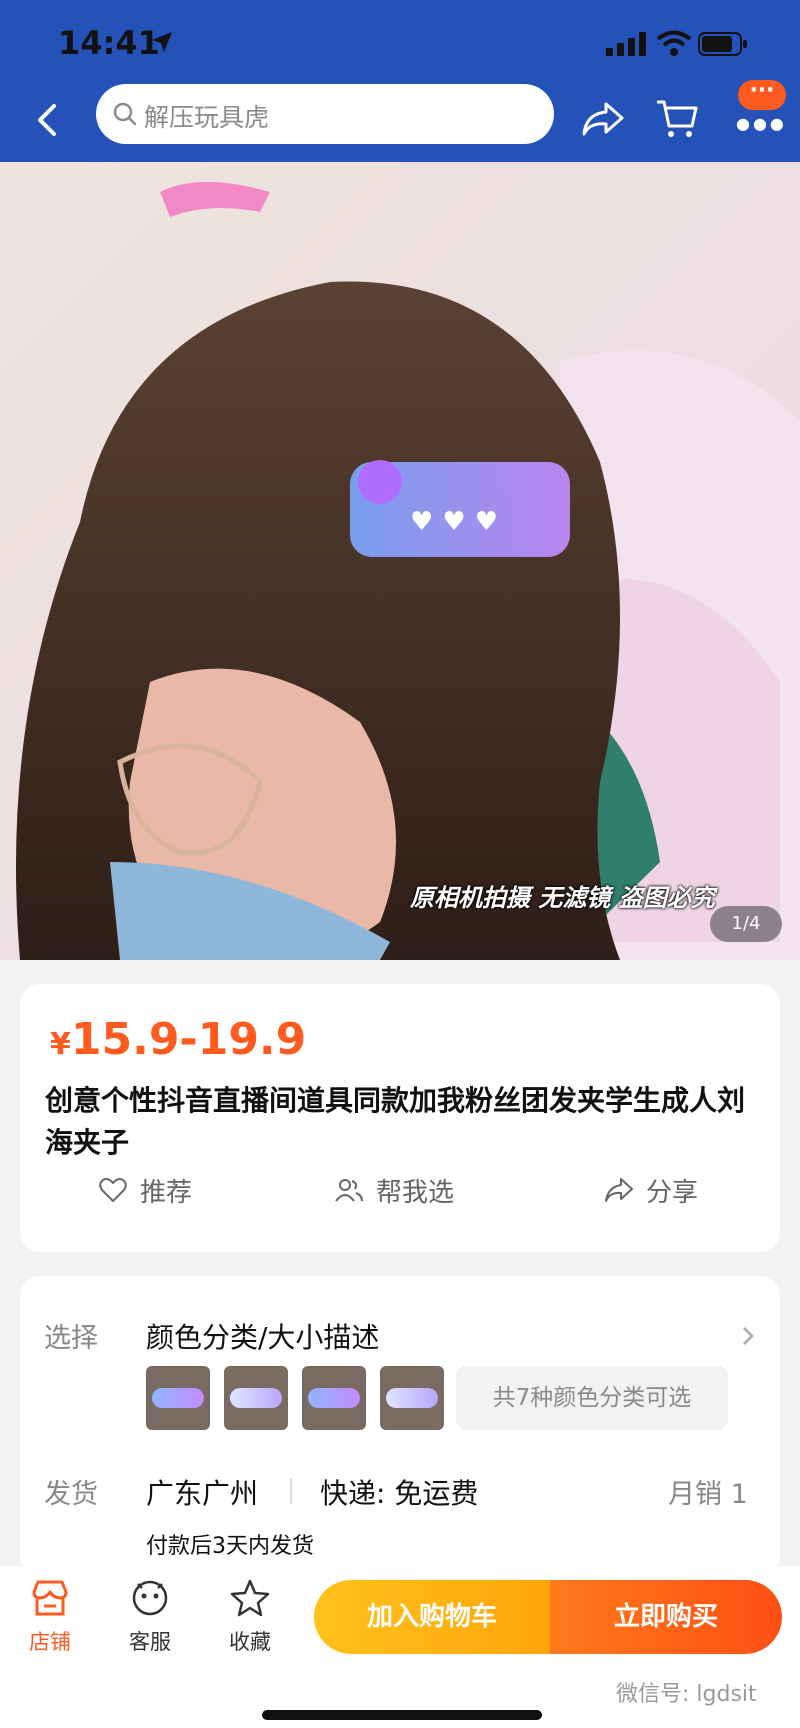  I want to click on price-range: 15.9-19.9, so click(188, 1039).